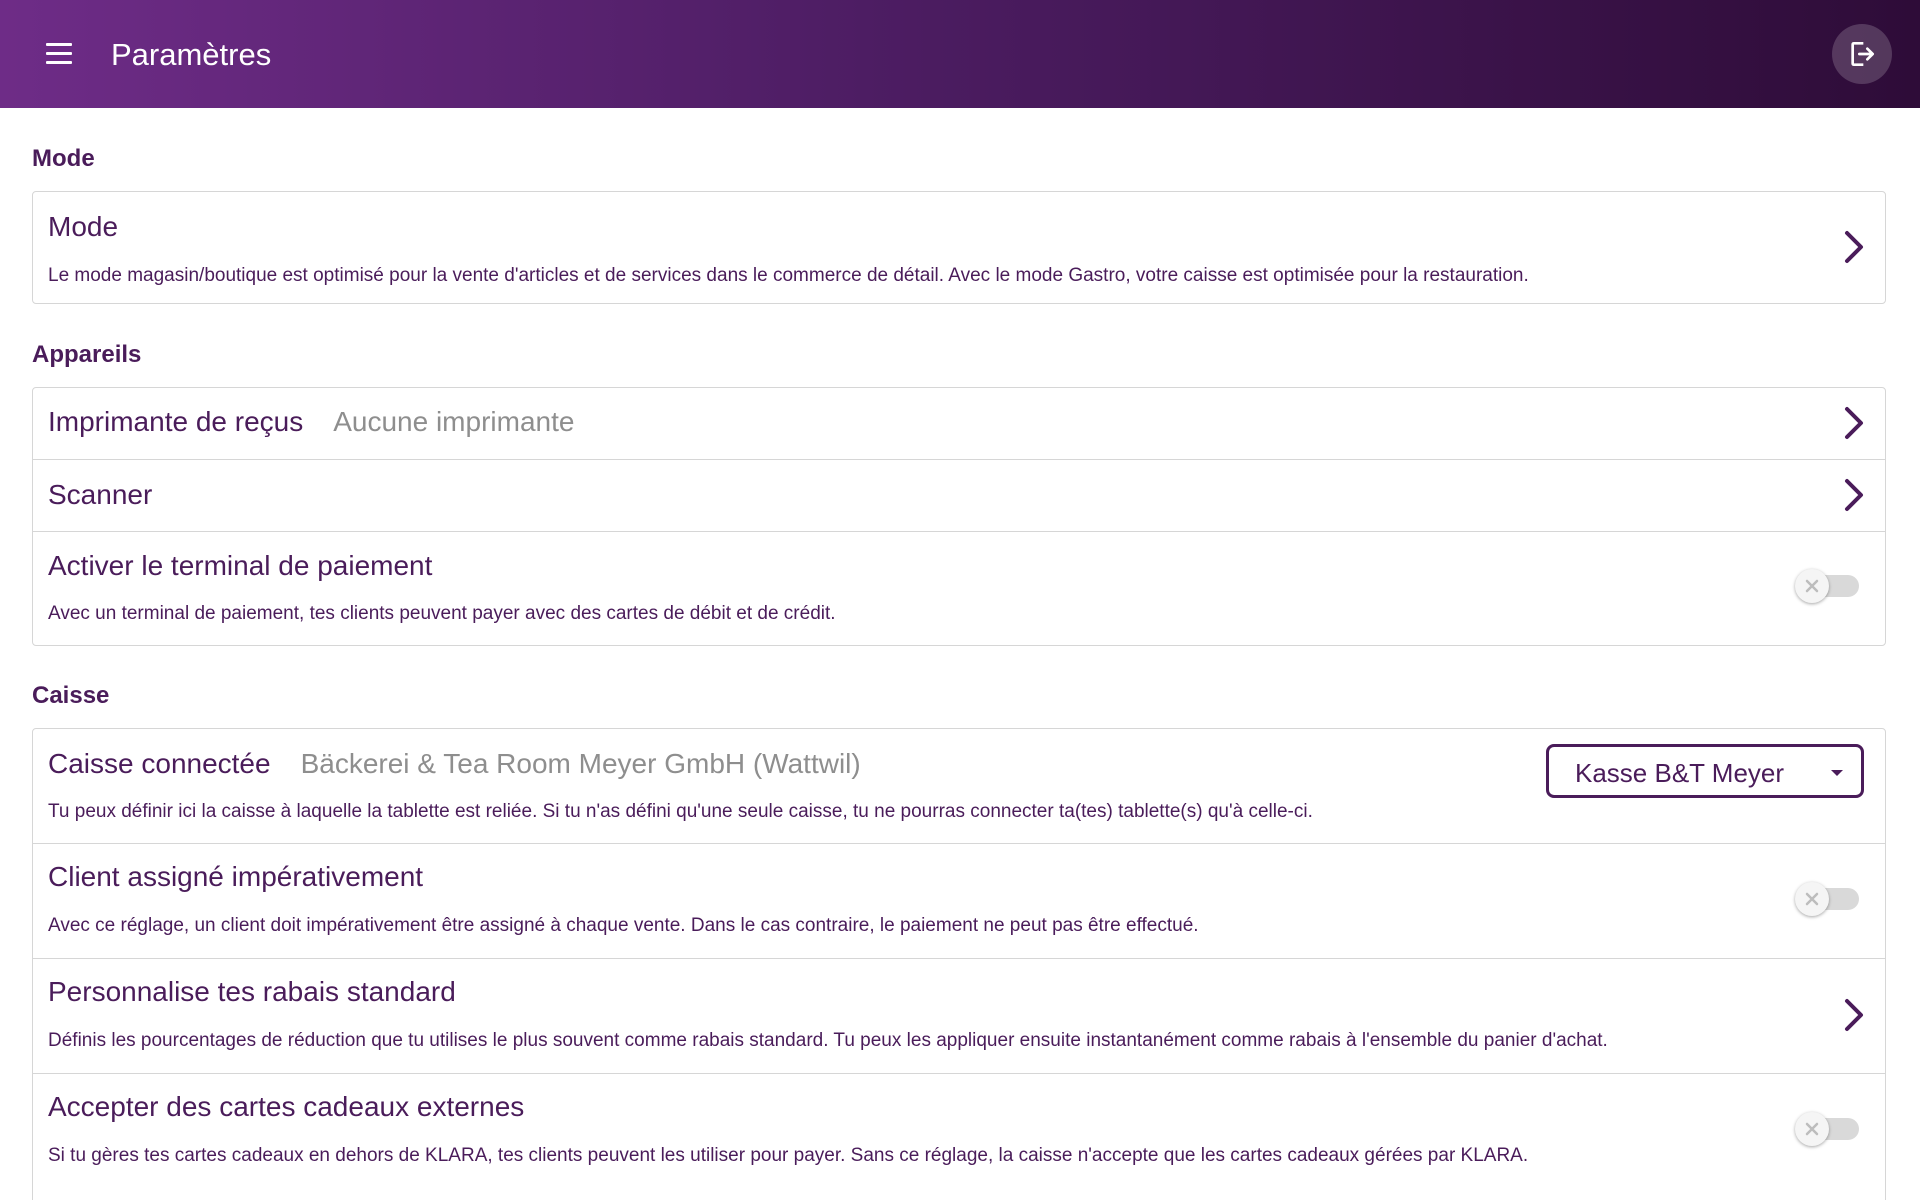 This screenshot has height=1200, width=1920. What do you see at coordinates (63, 158) in the screenshot?
I see `section-title-mode: Mode` at bounding box center [63, 158].